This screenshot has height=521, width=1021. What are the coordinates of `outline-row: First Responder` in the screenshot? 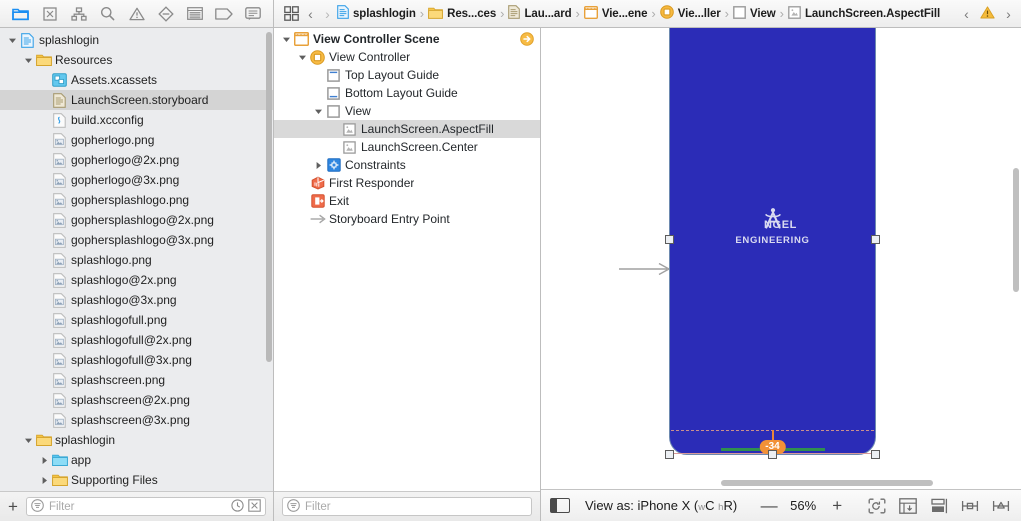 It's located at (407, 183).